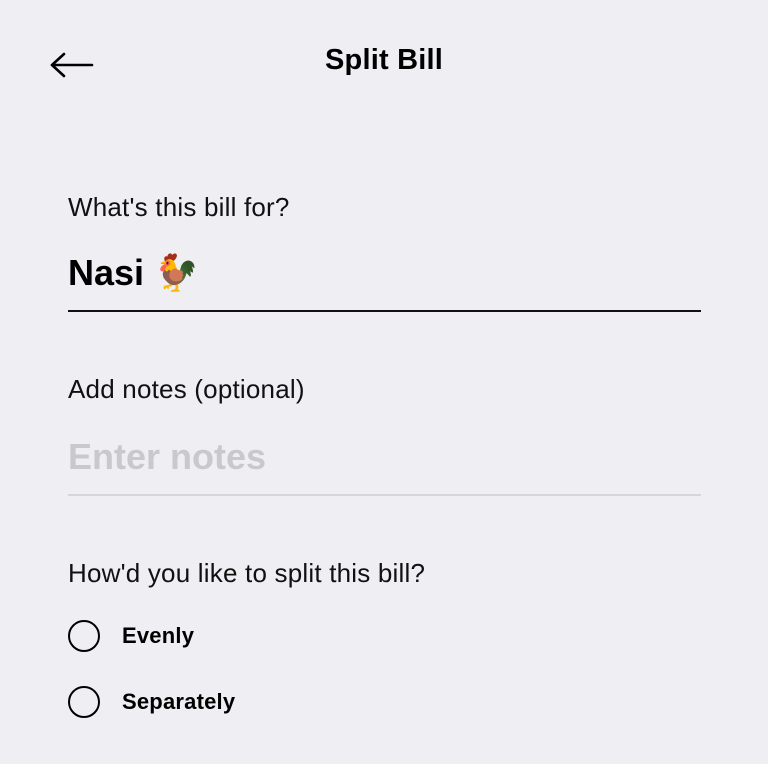 This screenshot has width=768, height=764. Describe the element at coordinates (384, 461) in the screenshot. I see `notes-input` at that location.